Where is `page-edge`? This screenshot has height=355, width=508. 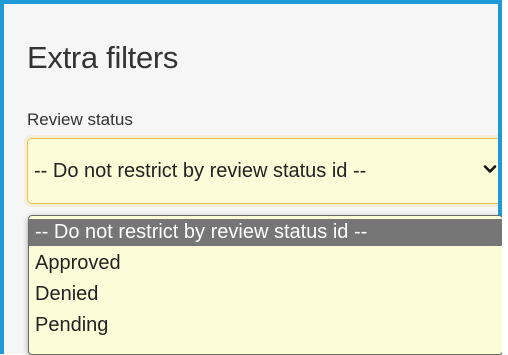
page-edge is located at coordinates (505, 177).